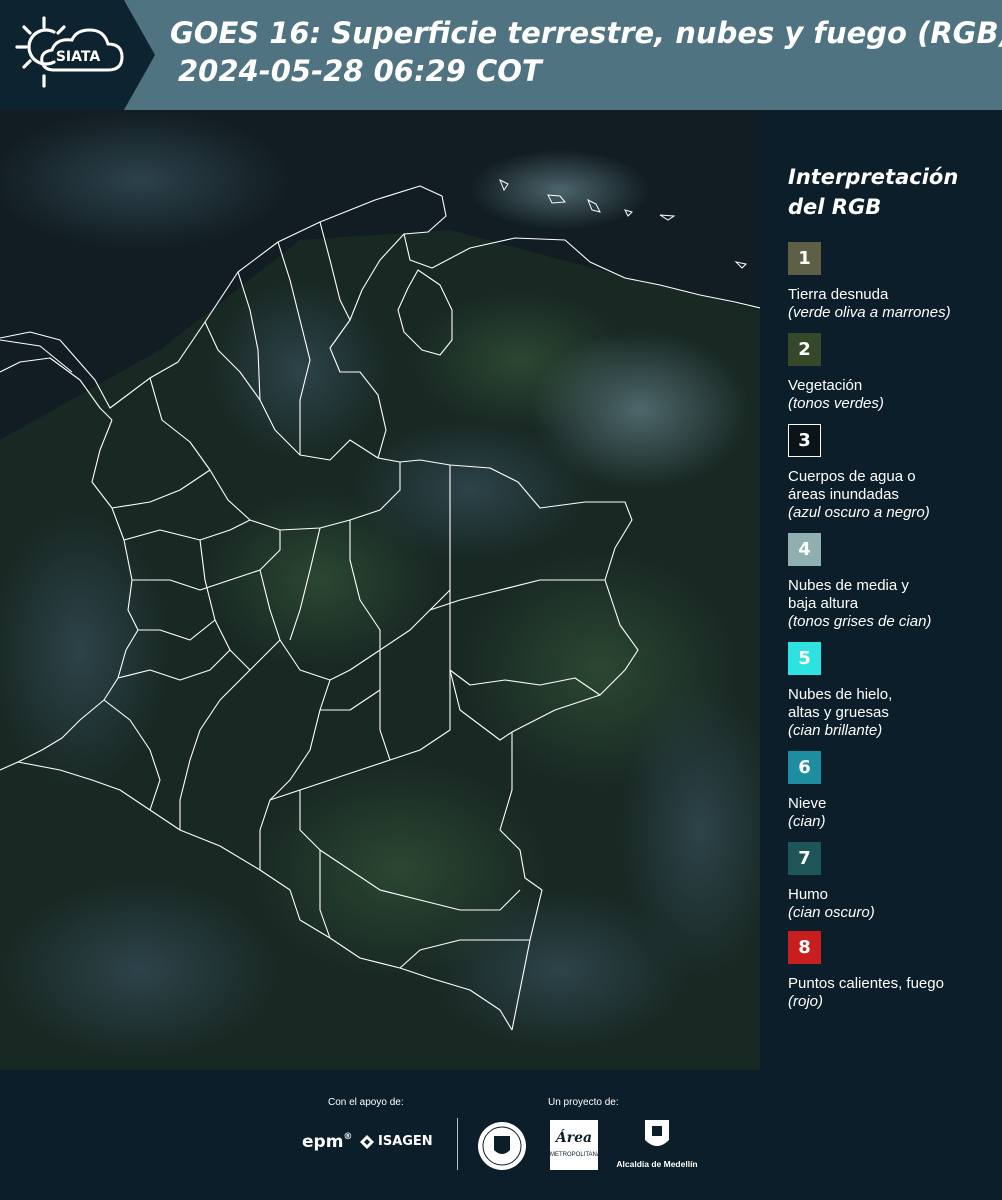 Image resolution: width=1002 pixels, height=1200 pixels. Describe the element at coordinates (843, 494) in the screenshot. I see `legend-item-label-line: áreas inundadas` at that location.